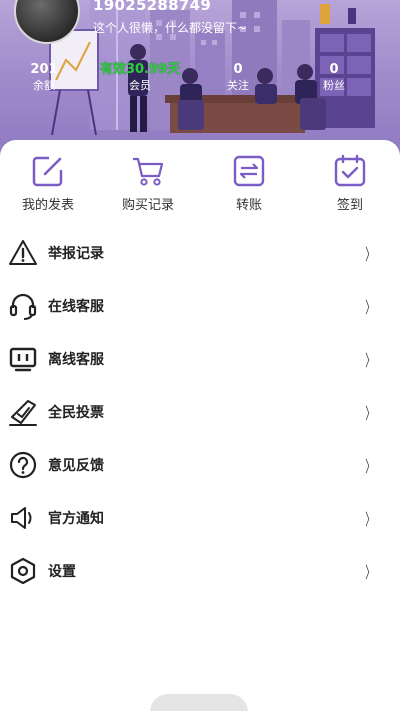  Describe the element at coordinates (76, 253) in the screenshot. I see `menu-item-reports-label: 举报记录` at that location.